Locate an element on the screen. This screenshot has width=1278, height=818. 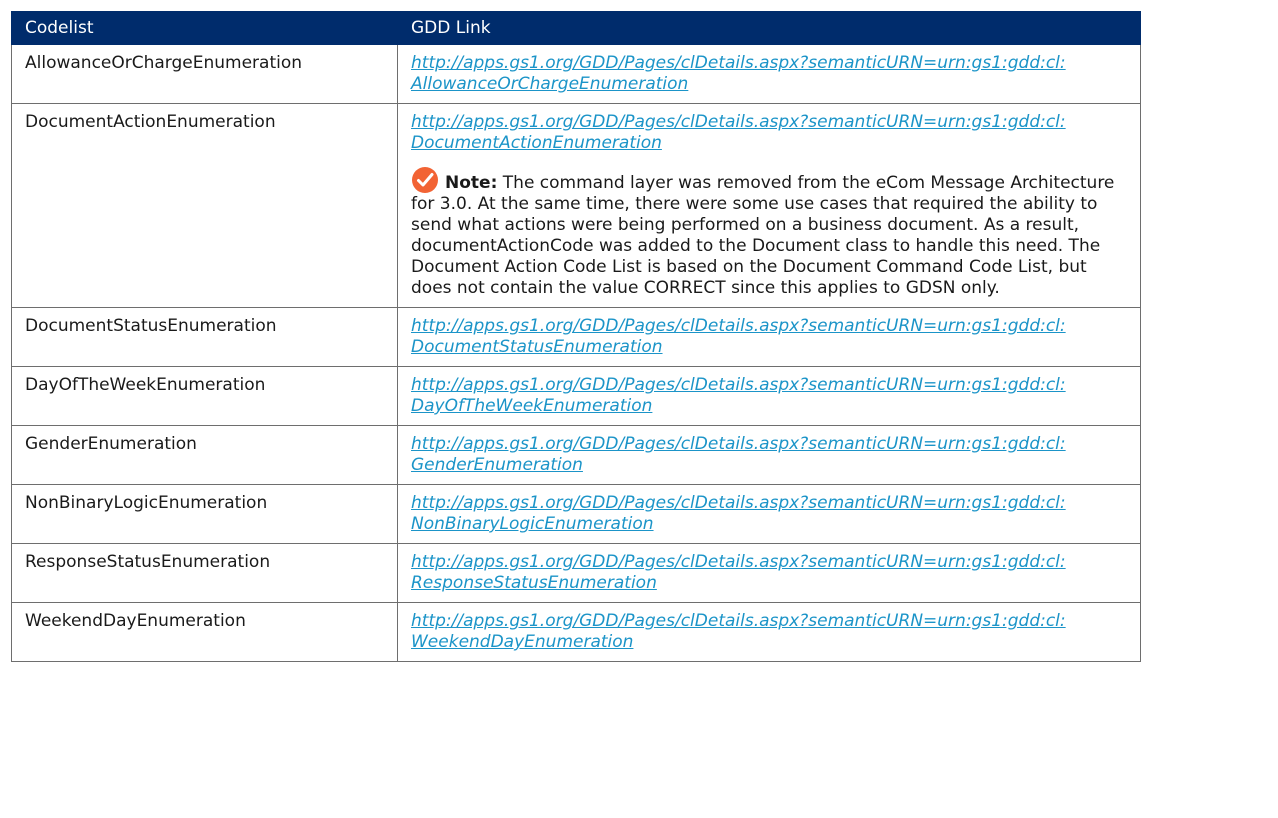
codelist-name: ResponseStatusEnumeration is located at coordinates (204, 573).